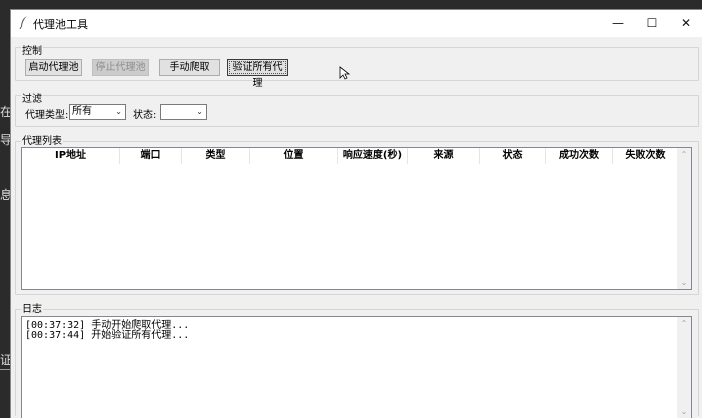 The width and height of the screenshot is (702, 418). I want to click on column-header-location: 位置, so click(294, 156).